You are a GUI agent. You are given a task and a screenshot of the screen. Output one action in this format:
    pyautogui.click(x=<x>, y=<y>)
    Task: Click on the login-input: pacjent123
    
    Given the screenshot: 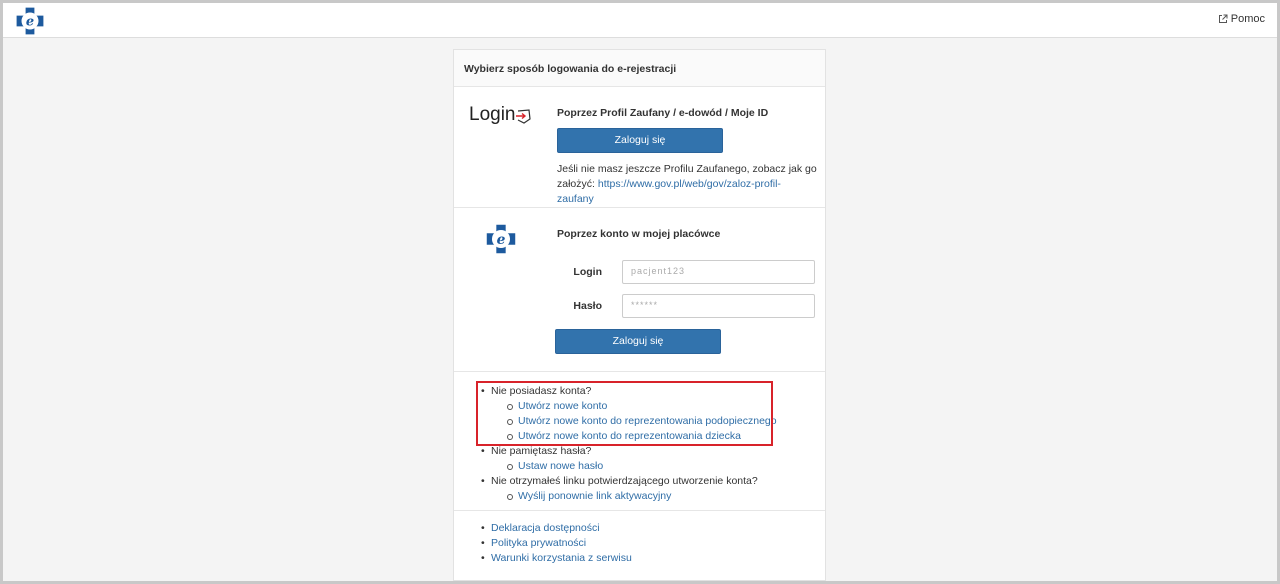 What is the action you would take?
    pyautogui.click(x=718, y=272)
    